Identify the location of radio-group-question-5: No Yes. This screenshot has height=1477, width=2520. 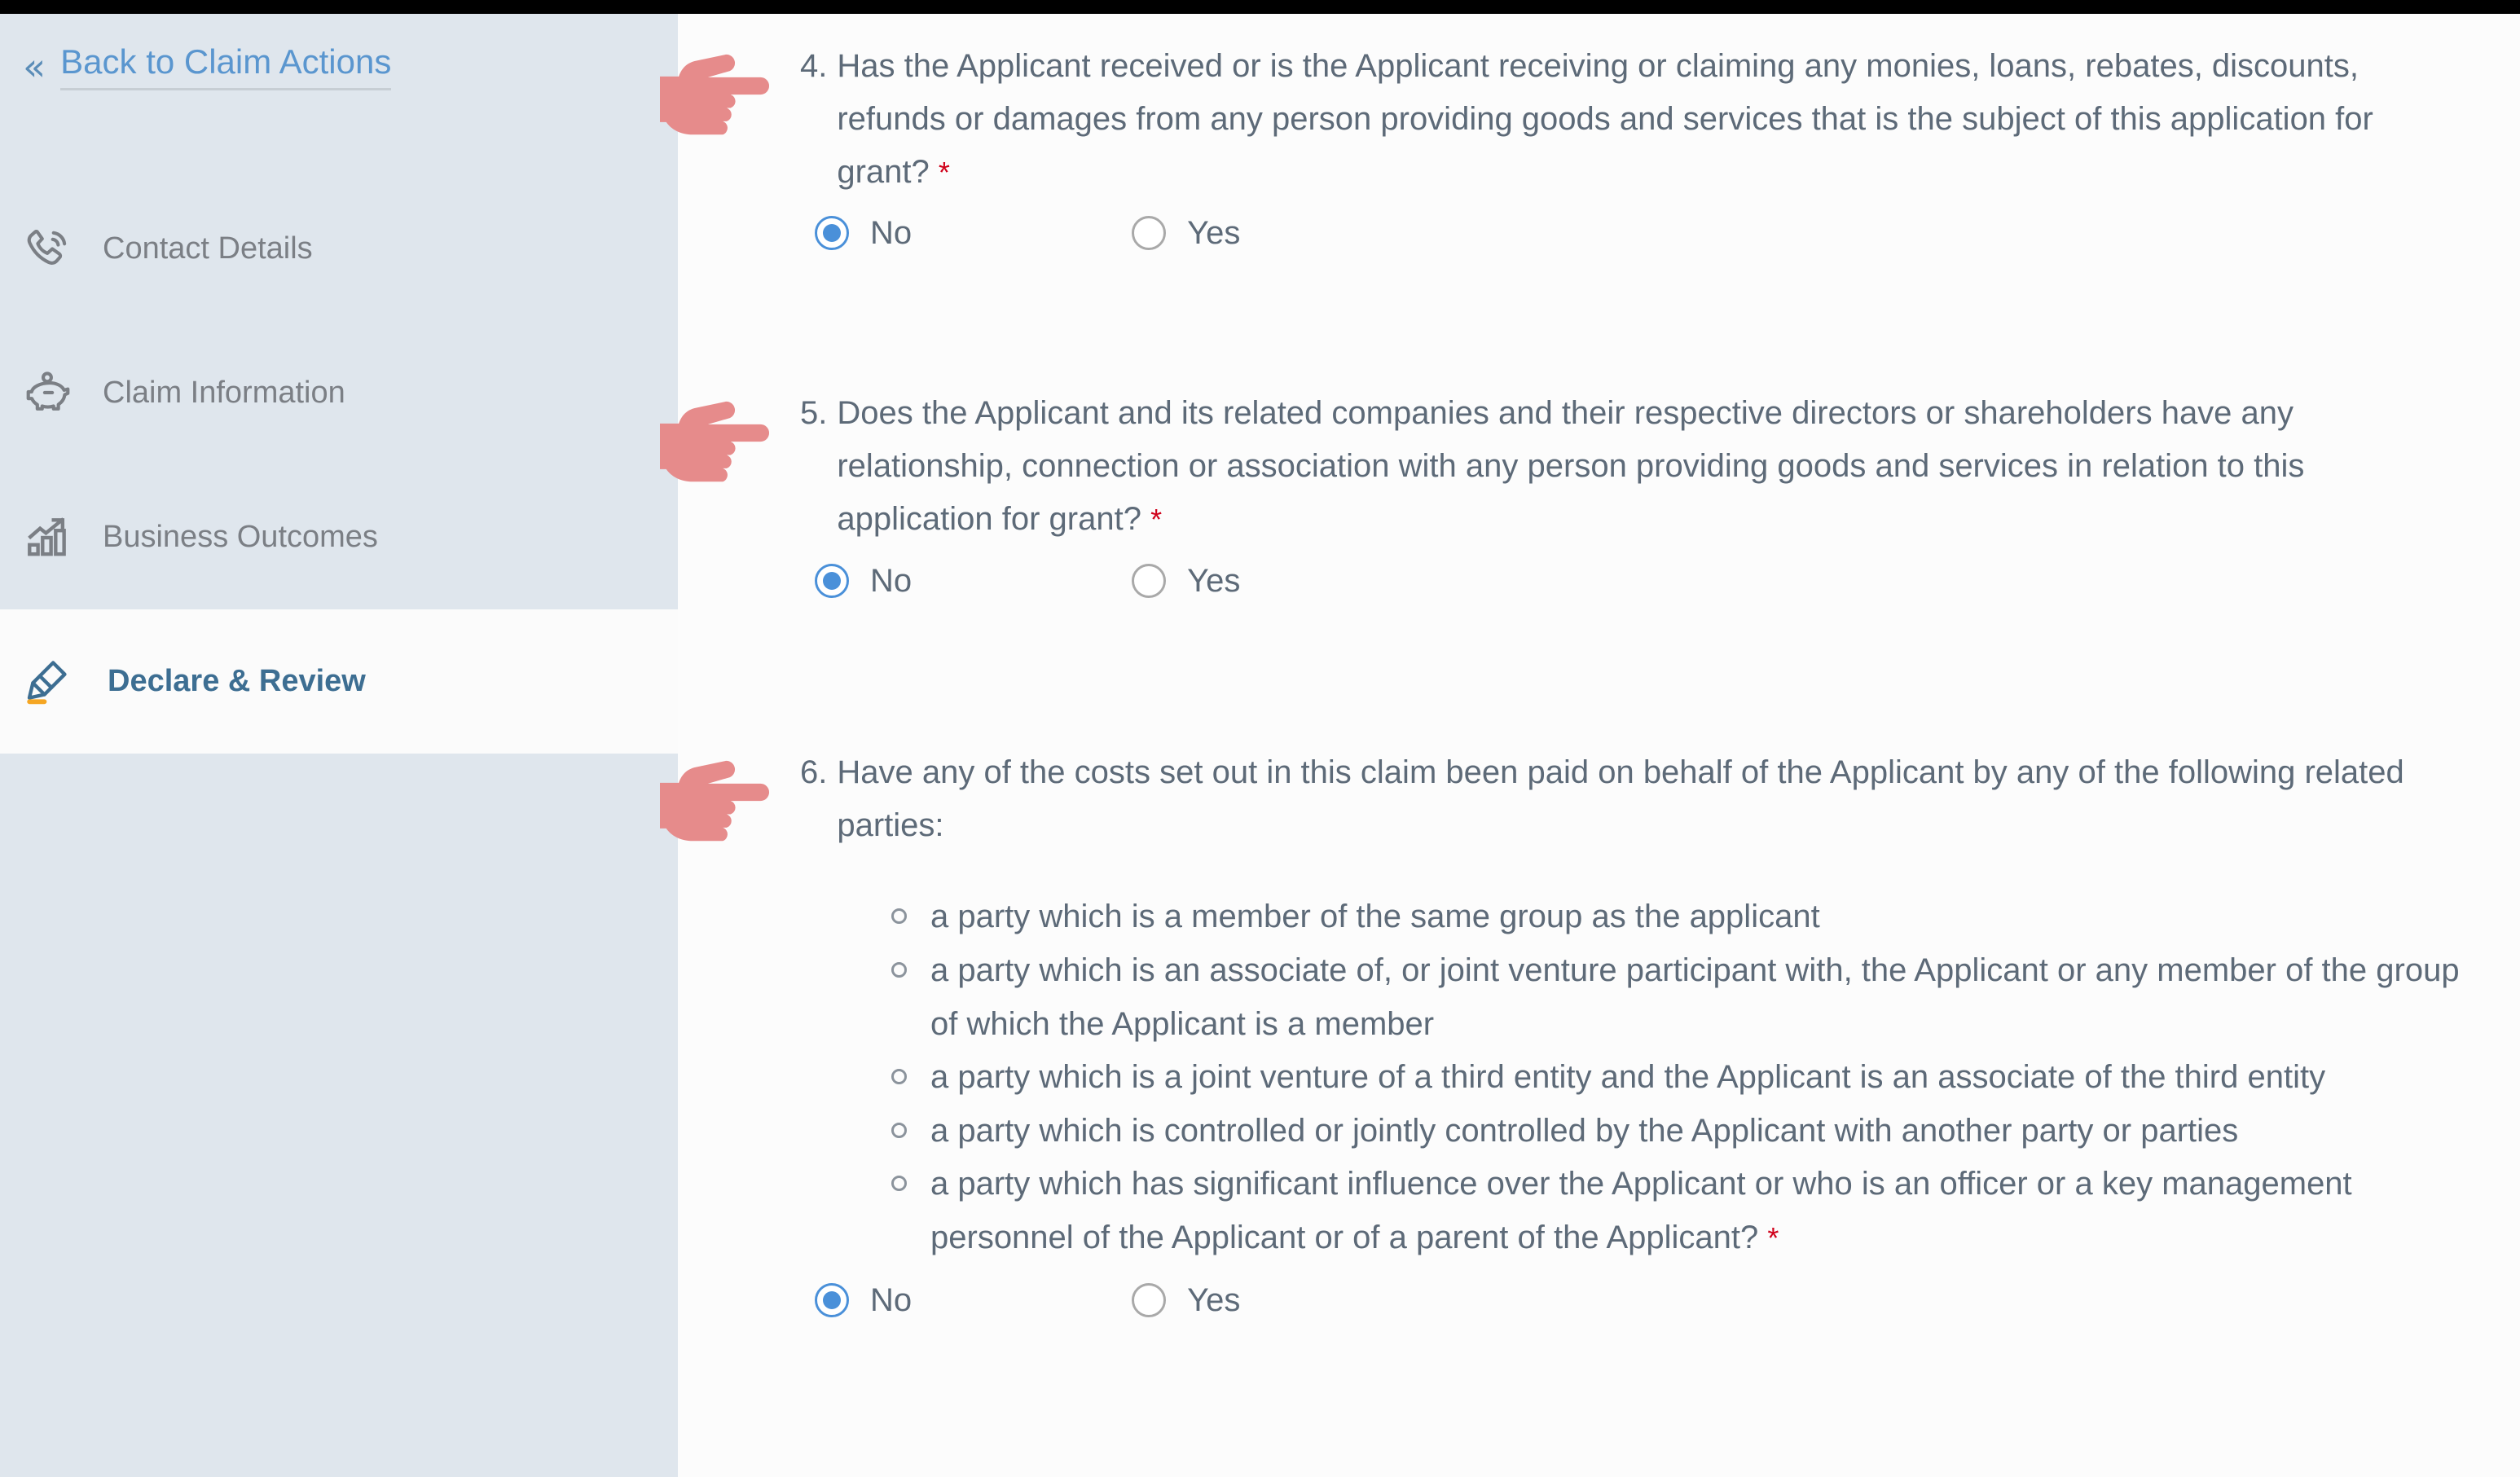
(1648, 580).